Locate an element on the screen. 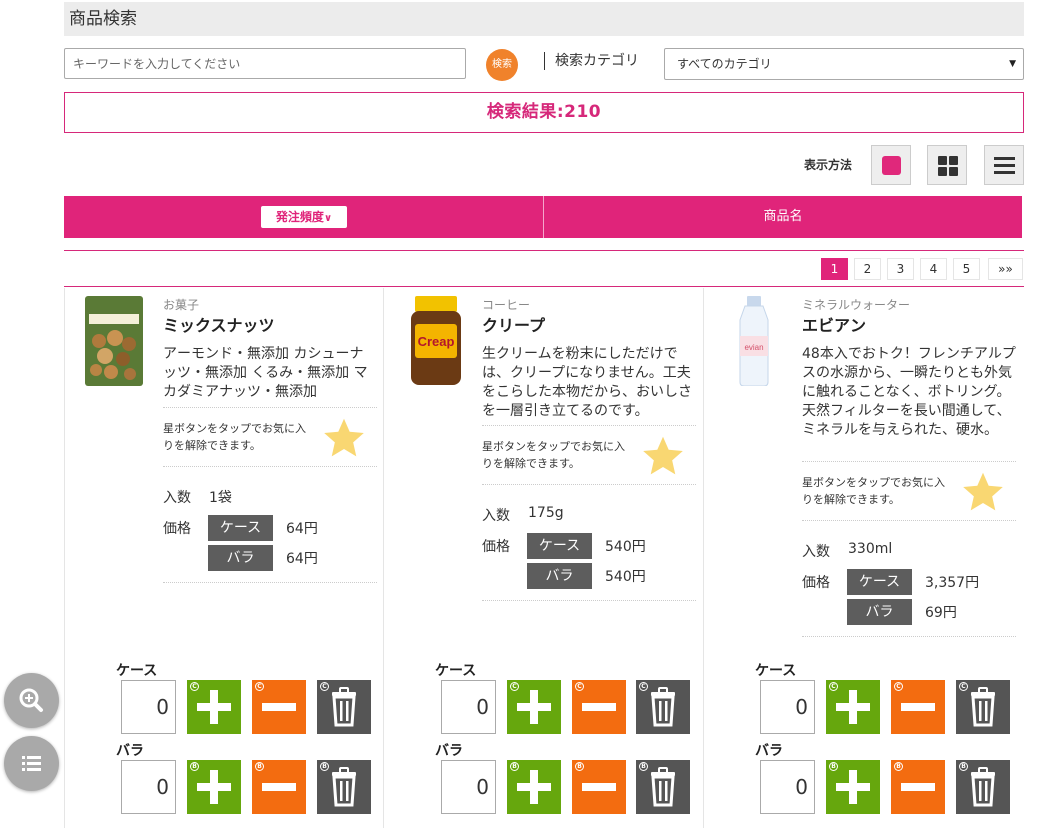  sort-tab-frequency: 発注頻度∨ is located at coordinates (304, 217).